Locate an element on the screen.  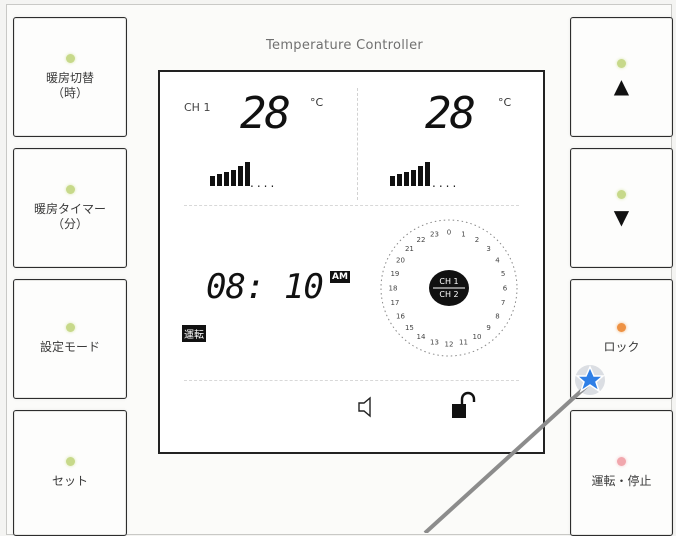
dial-hour-label: 21 is located at coordinates (409, 249).